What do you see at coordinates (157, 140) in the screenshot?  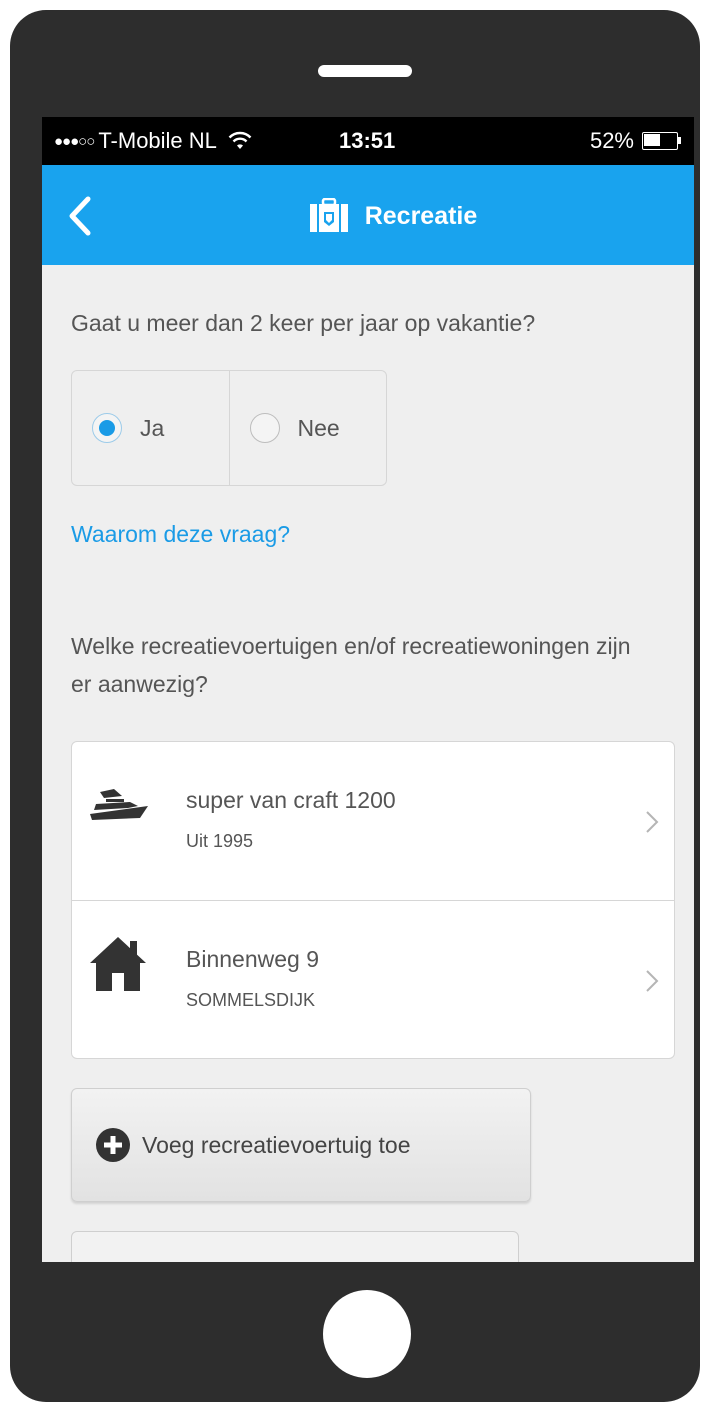 I see `carrier-label: T-Mobile NL` at bounding box center [157, 140].